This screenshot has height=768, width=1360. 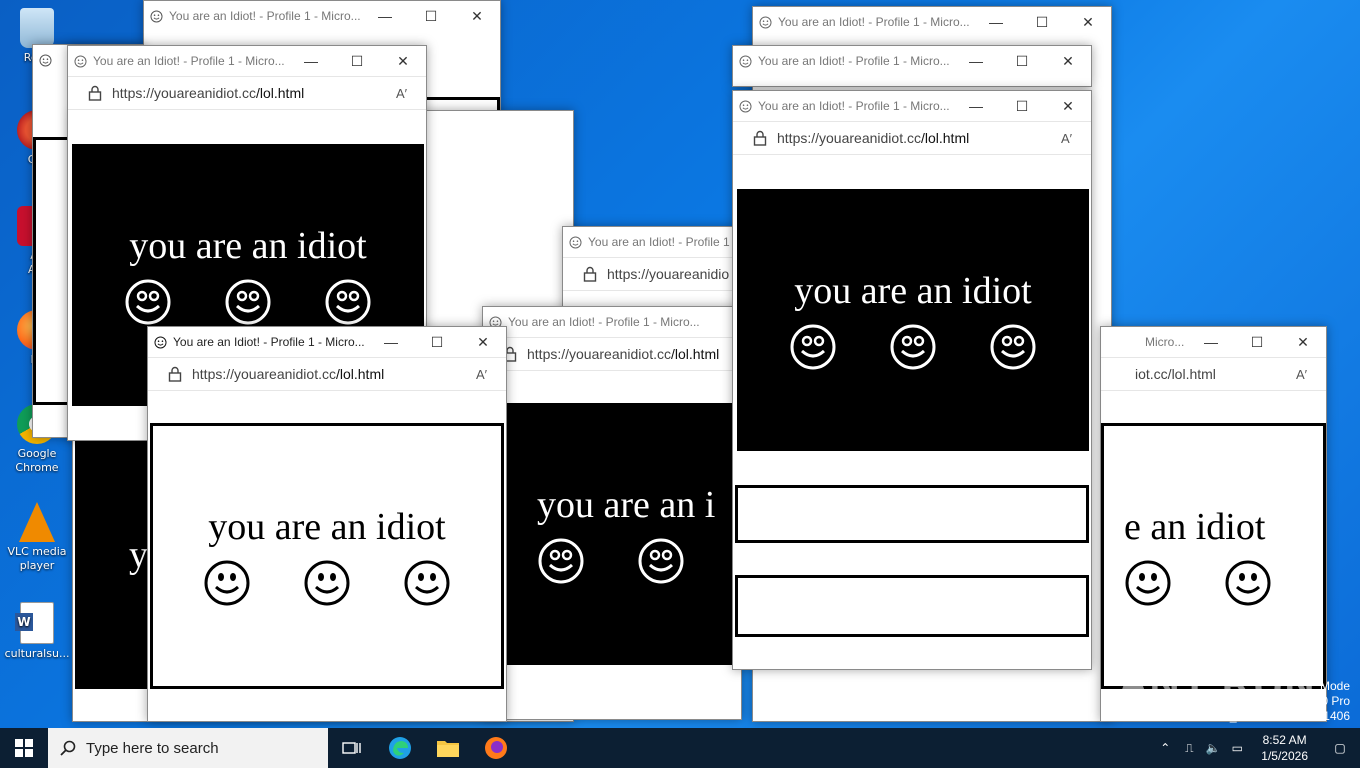 I want to click on start-button, so click(x=24, y=748).